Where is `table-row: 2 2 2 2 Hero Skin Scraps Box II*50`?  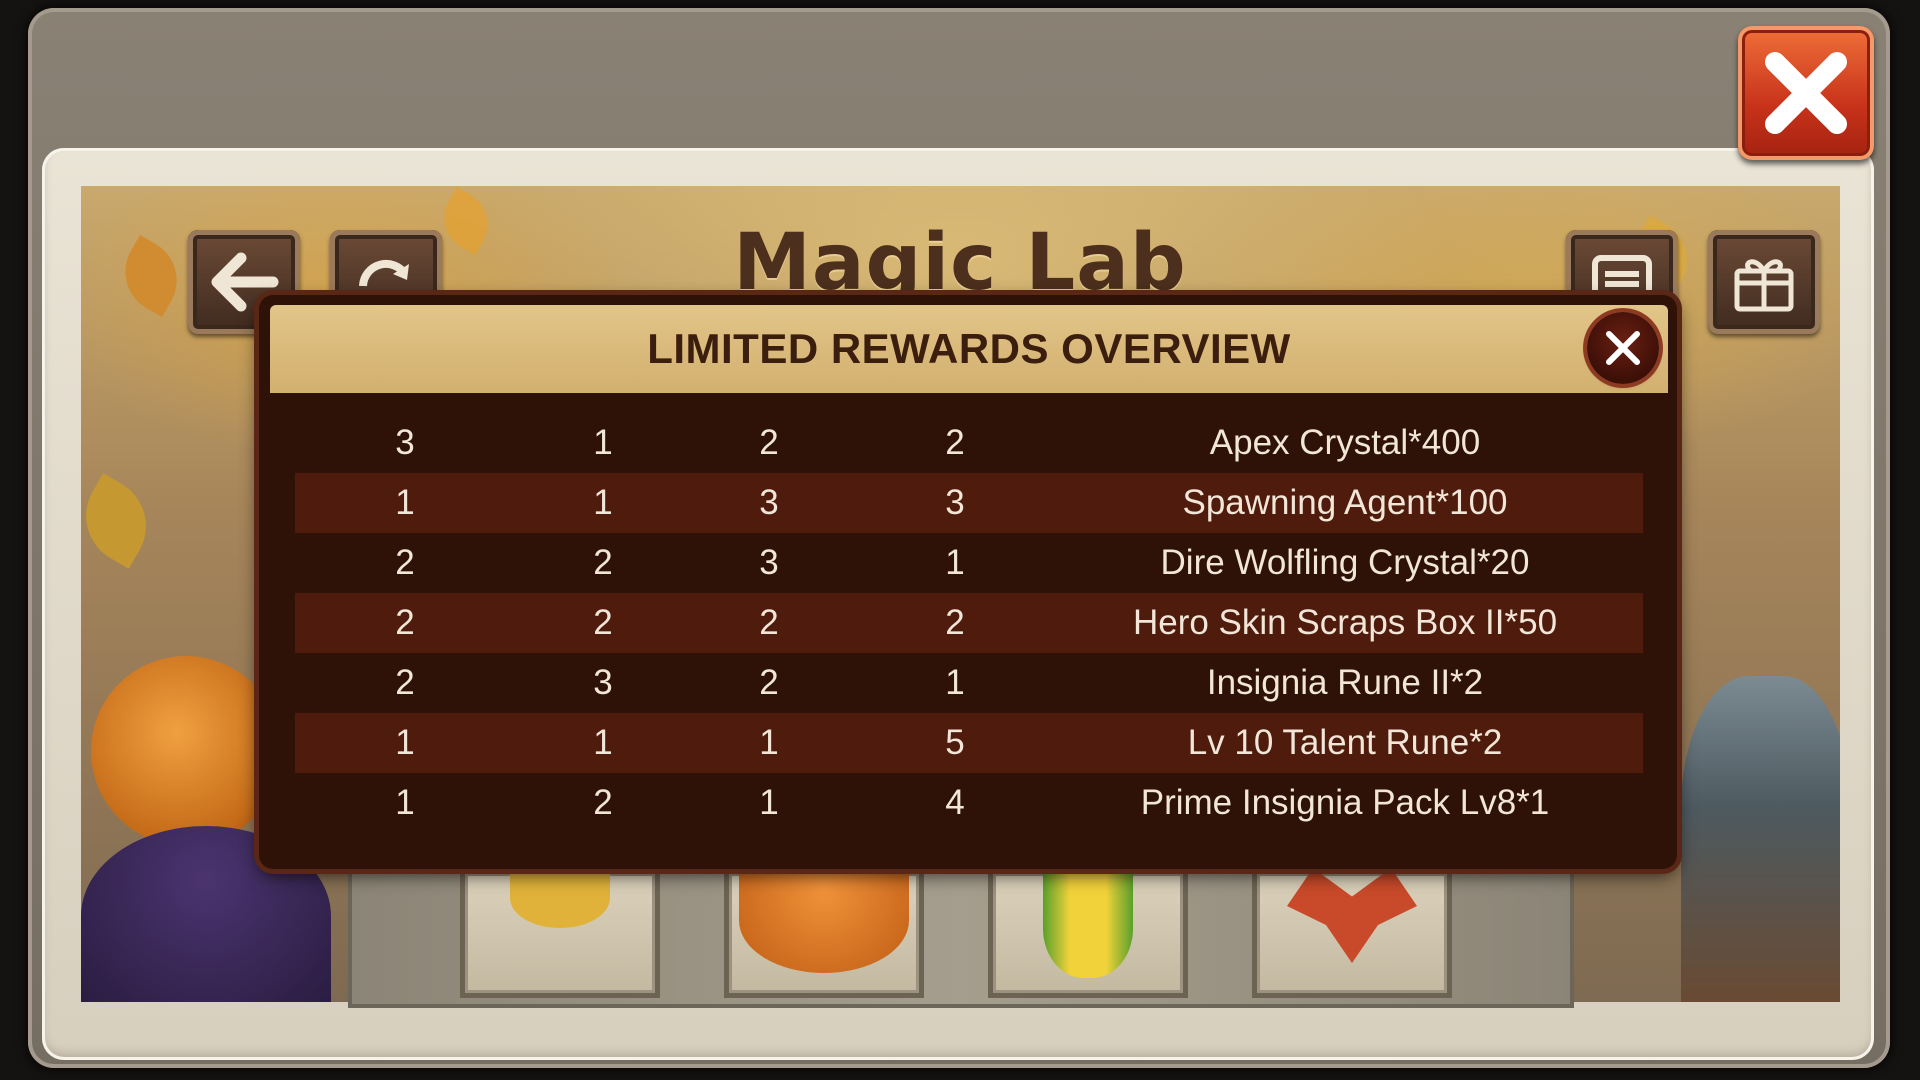 table-row: 2 2 2 2 Hero Skin Scraps Box II*50 is located at coordinates (969, 623).